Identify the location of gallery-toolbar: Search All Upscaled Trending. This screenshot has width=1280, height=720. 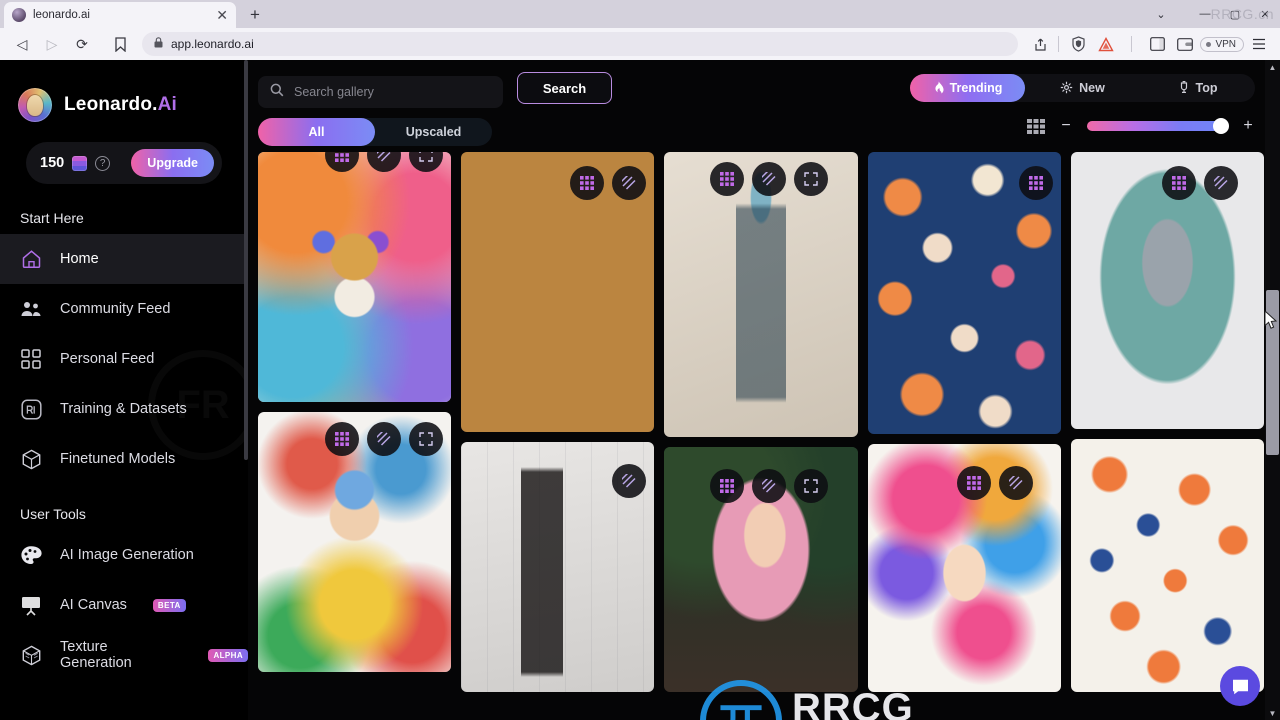
(764, 106).